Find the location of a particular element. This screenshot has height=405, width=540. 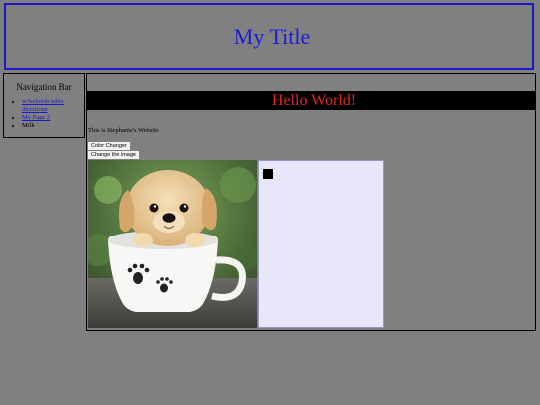

site-description: This is Stephanie's Website is located at coordinates (123, 130).